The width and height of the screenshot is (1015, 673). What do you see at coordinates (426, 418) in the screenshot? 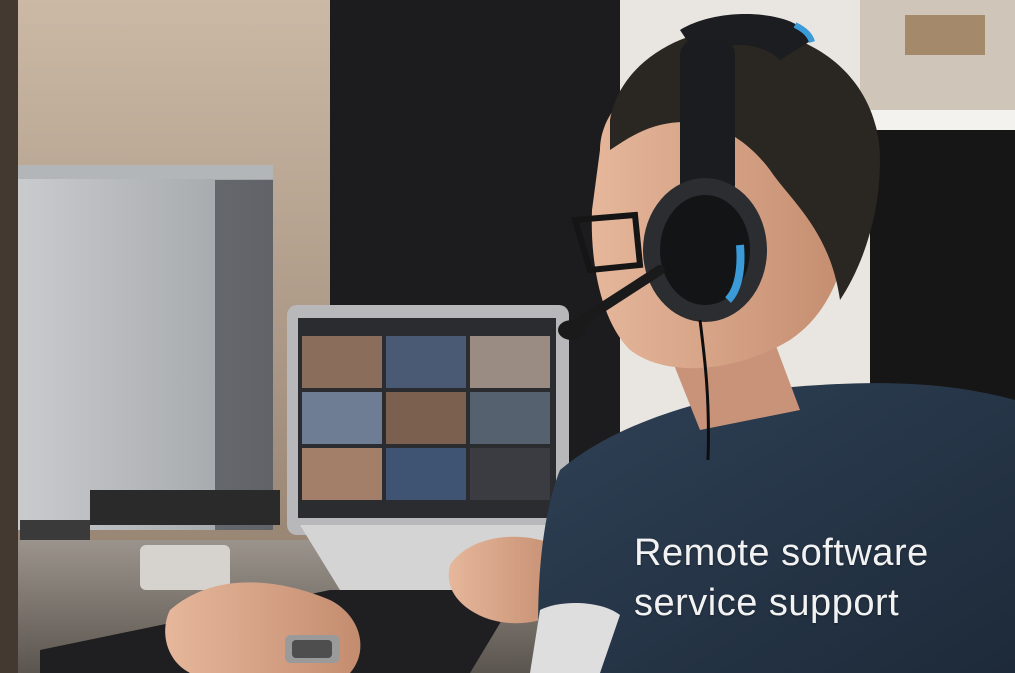
I see `laptop-video-call-grid` at bounding box center [426, 418].